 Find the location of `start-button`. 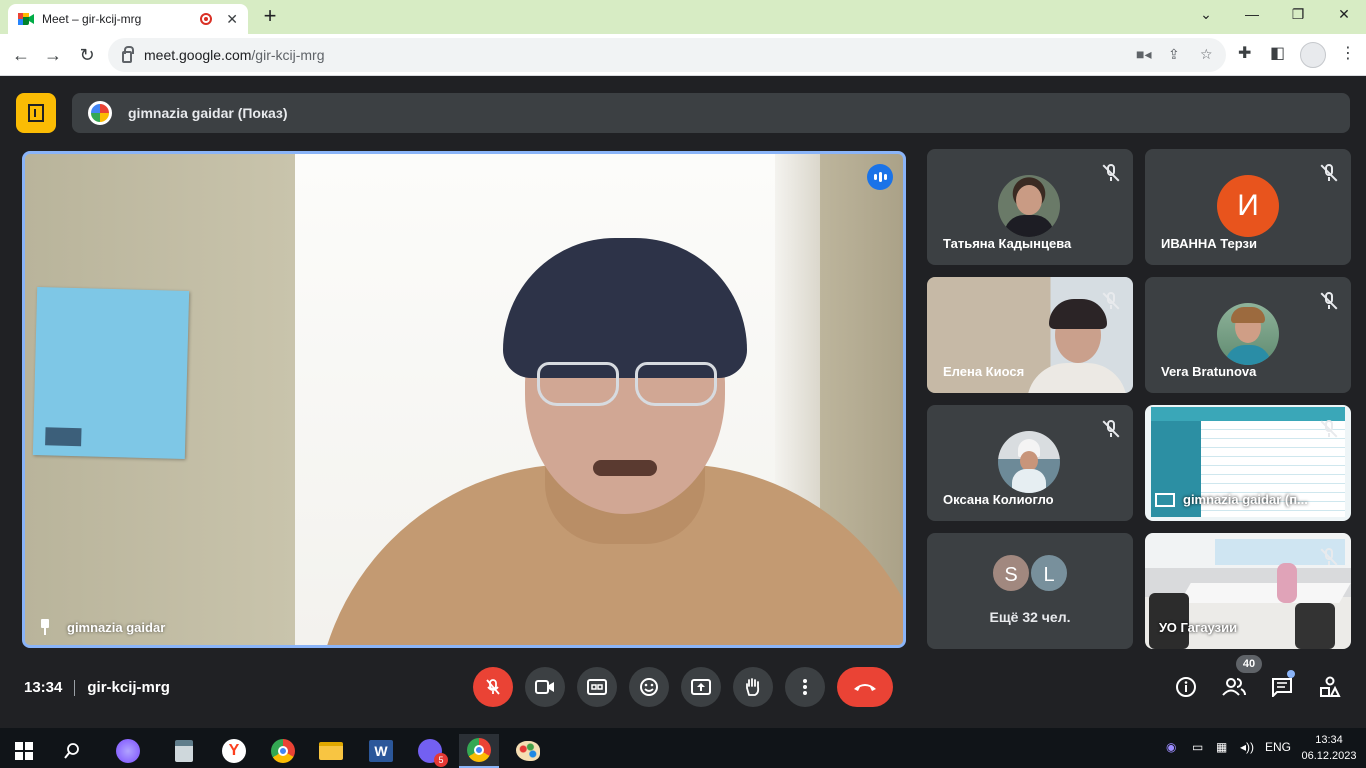

start-button is located at coordinates (24, 751).